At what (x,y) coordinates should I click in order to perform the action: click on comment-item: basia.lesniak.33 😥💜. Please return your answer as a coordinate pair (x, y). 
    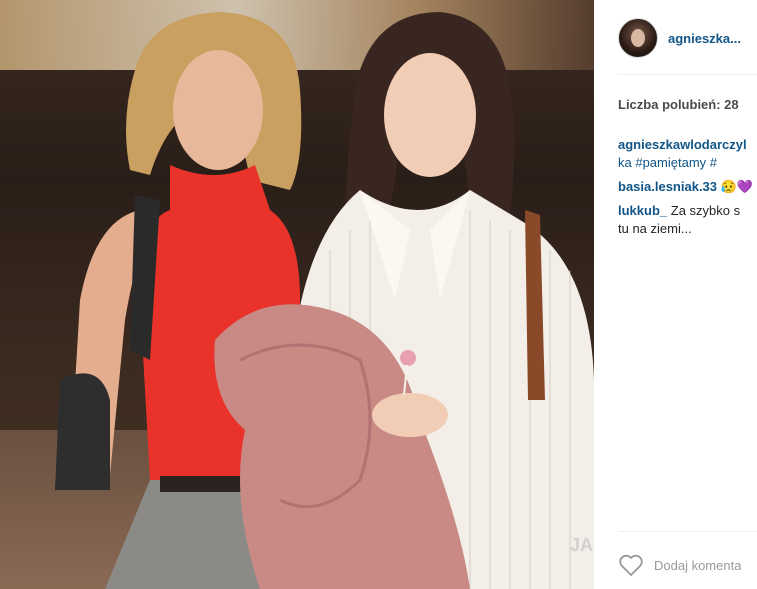
    Looking at the image, I should click on (687, 187).